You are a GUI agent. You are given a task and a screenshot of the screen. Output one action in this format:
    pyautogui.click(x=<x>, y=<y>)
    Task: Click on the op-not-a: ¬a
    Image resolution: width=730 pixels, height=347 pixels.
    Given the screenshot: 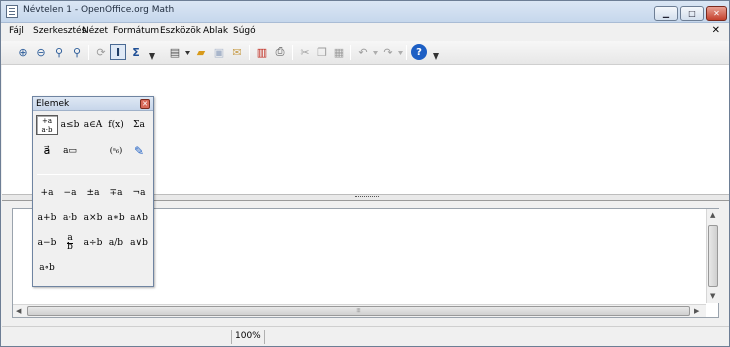 What is the action you would take?
    pyautogui.click(x=139, y=193)
    